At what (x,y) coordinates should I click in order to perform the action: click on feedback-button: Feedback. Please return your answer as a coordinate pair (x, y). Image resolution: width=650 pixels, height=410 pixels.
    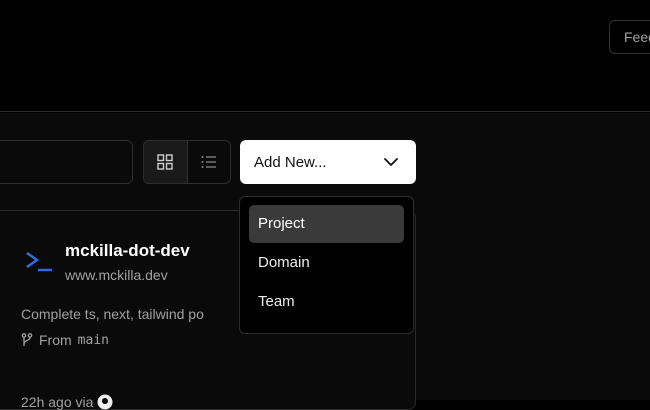
    Looking at the image, I should click on (629, 37).